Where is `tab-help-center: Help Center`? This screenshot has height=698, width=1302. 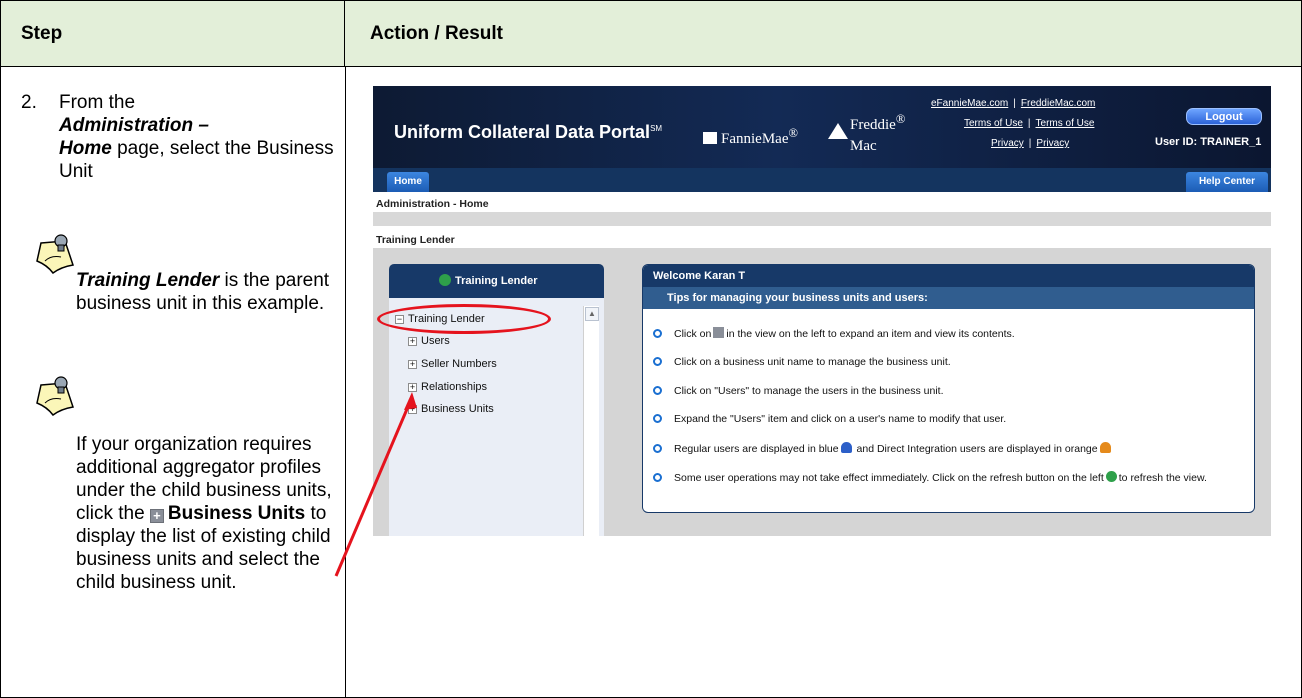
tab-help-center: Help Center is located at coordinates (1227, 182).